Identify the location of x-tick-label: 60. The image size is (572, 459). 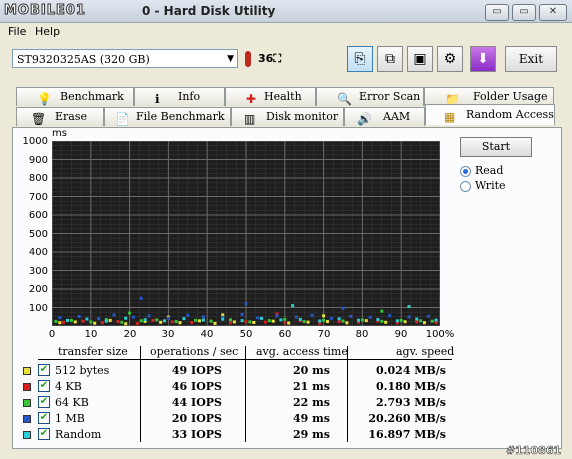
(285, 334).